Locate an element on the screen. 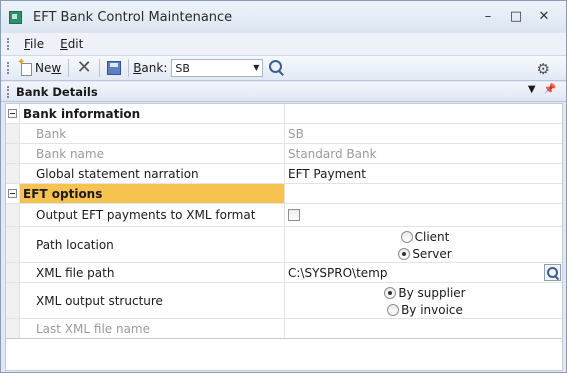 The image size is (567, 373). radio-by-invoice is located at coordinates (393, 309).